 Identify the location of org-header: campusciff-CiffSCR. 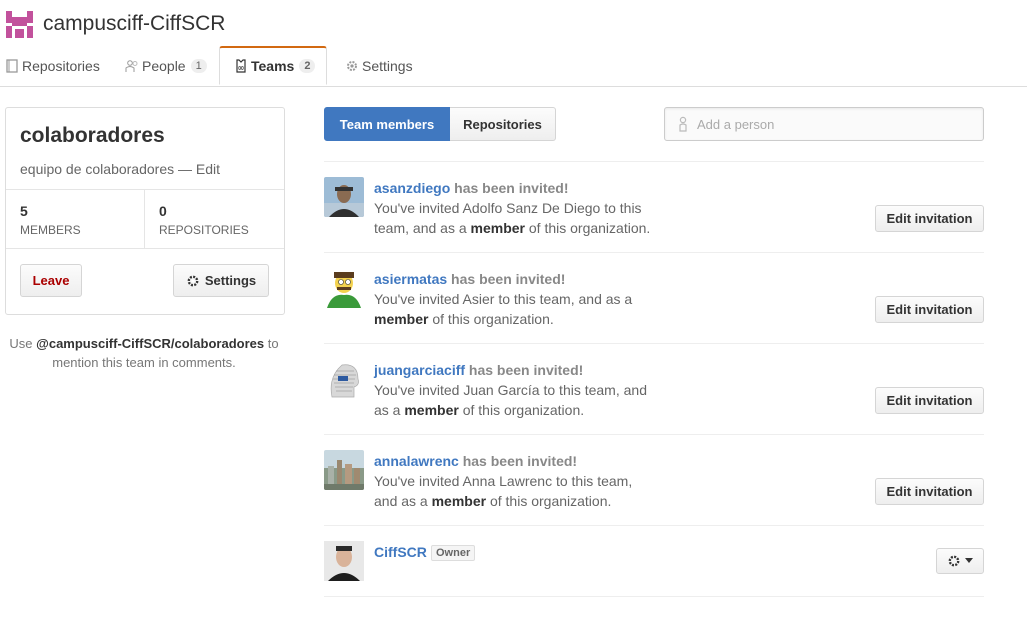
(115, 24).